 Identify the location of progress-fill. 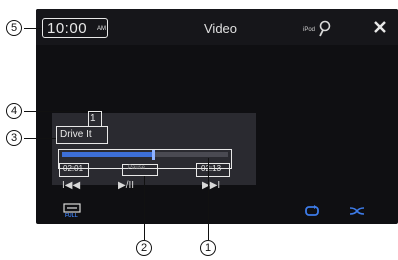
(108, 154).